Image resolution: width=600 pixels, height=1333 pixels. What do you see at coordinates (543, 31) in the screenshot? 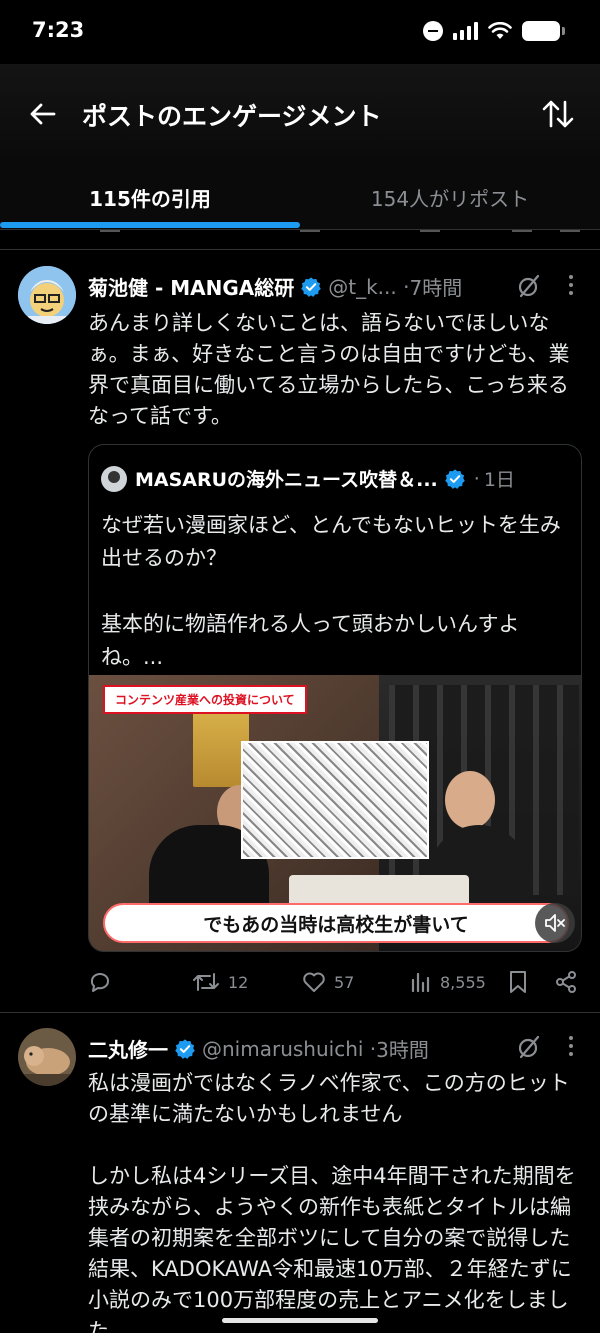
I see `battery-icon` at bounding box center [543, 31].